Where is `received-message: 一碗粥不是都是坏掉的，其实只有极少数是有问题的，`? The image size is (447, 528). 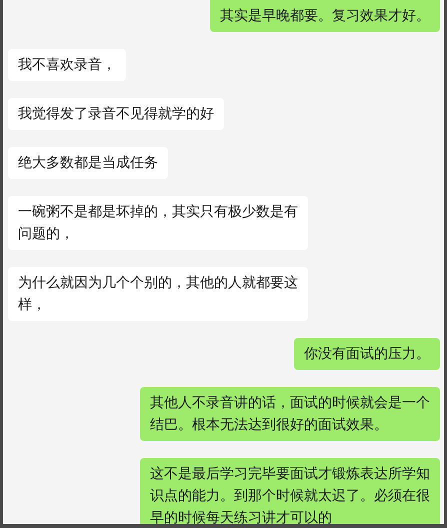 received-message: 一碗粥不是都是坏掉的，其实只有极少数是有问题的， is located at coordinates (158, 223).